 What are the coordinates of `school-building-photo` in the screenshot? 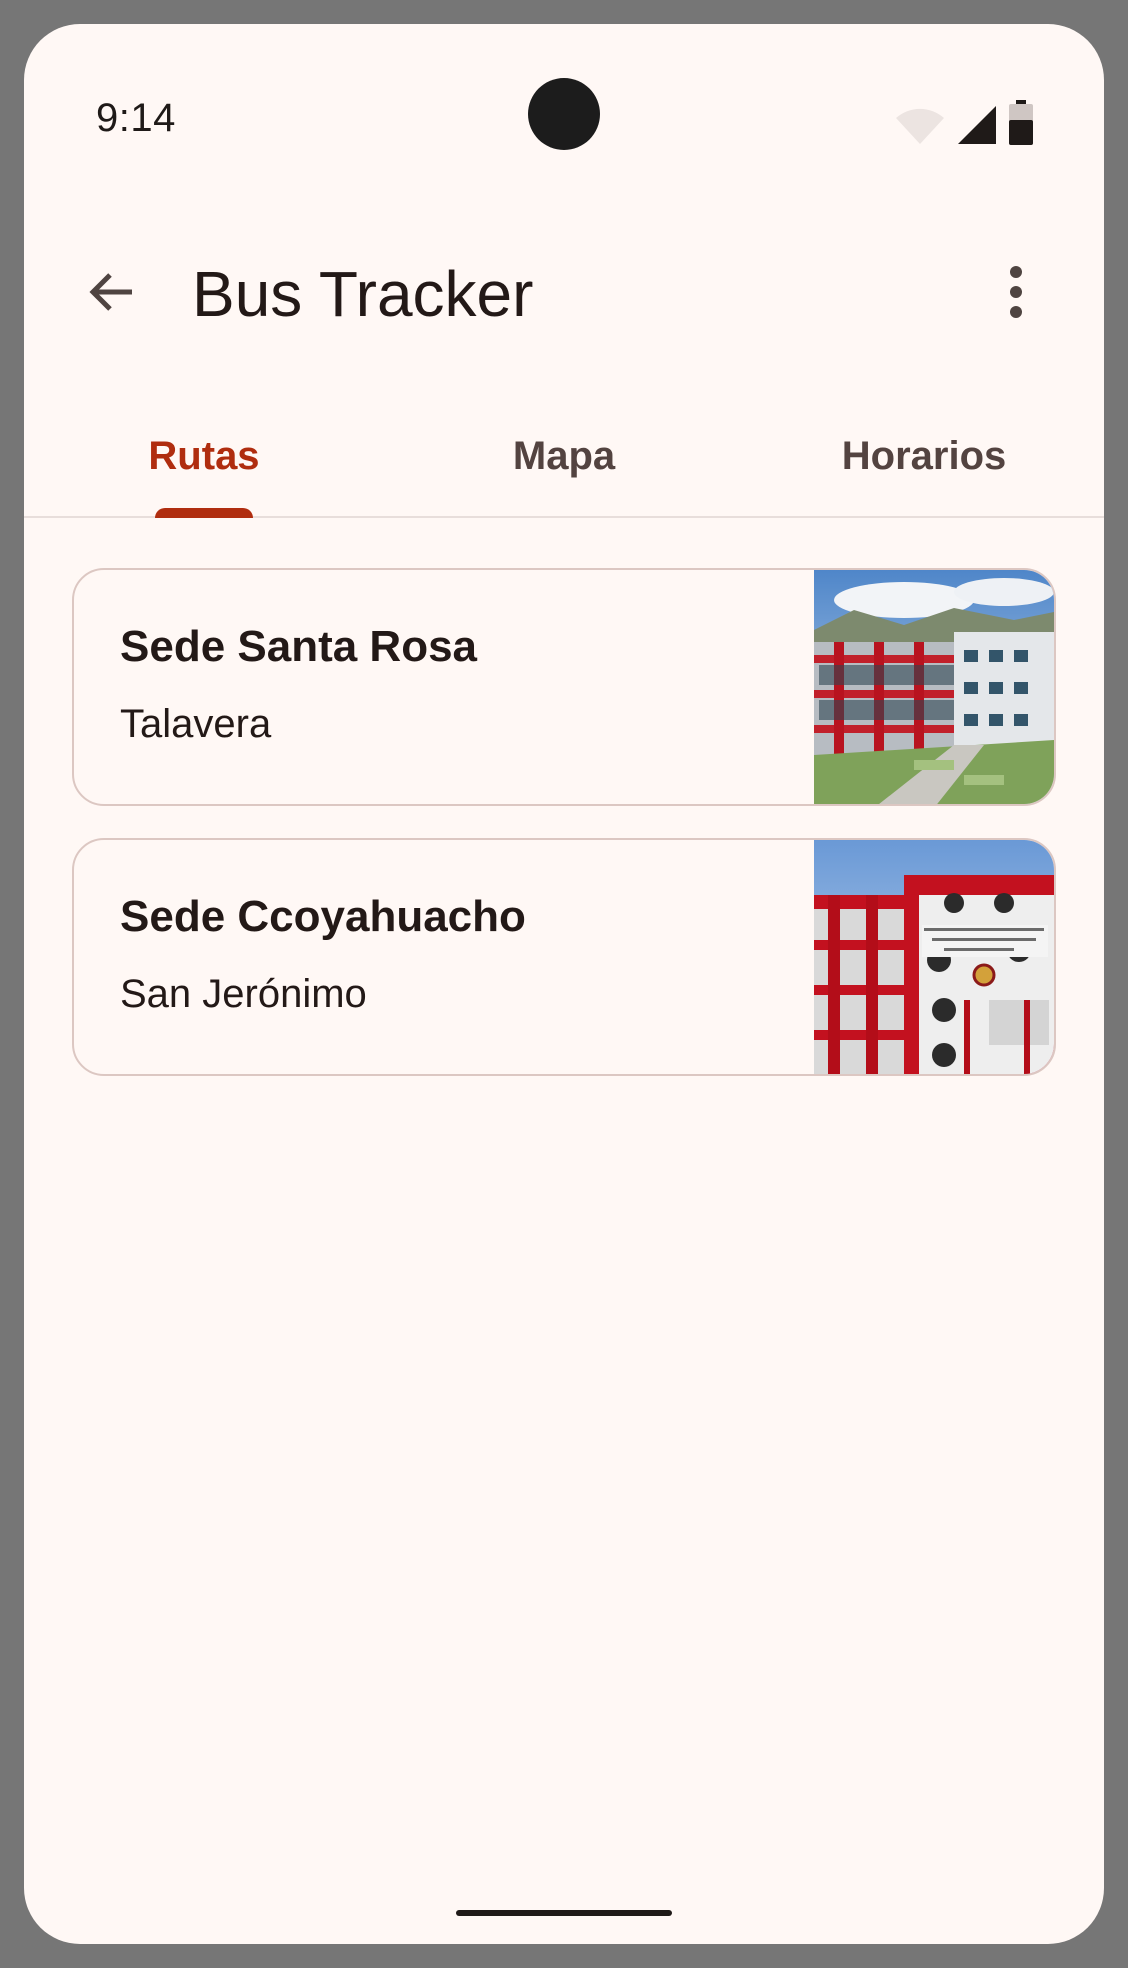 It's located at (934, 957).